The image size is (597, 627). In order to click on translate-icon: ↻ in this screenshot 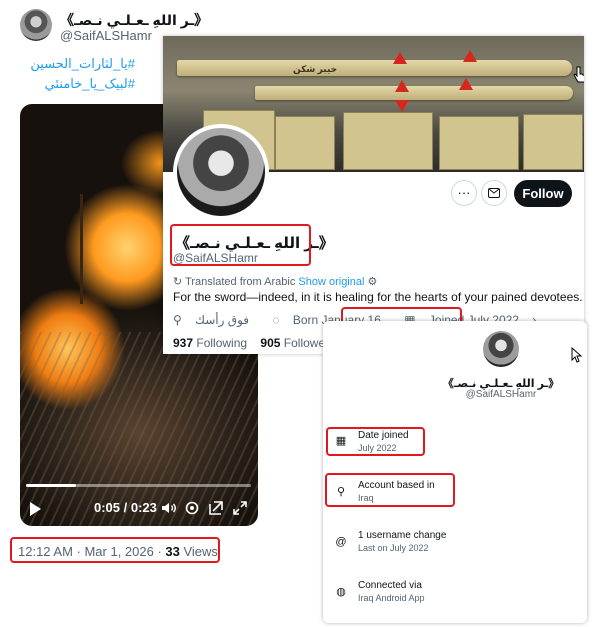, I will do `click(179, 282)`.